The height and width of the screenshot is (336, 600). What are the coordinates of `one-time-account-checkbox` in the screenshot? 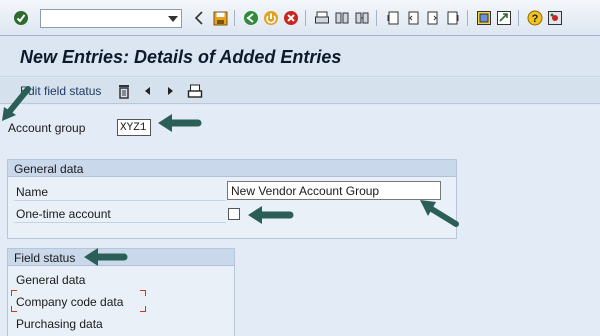 It's located at (234, 214).